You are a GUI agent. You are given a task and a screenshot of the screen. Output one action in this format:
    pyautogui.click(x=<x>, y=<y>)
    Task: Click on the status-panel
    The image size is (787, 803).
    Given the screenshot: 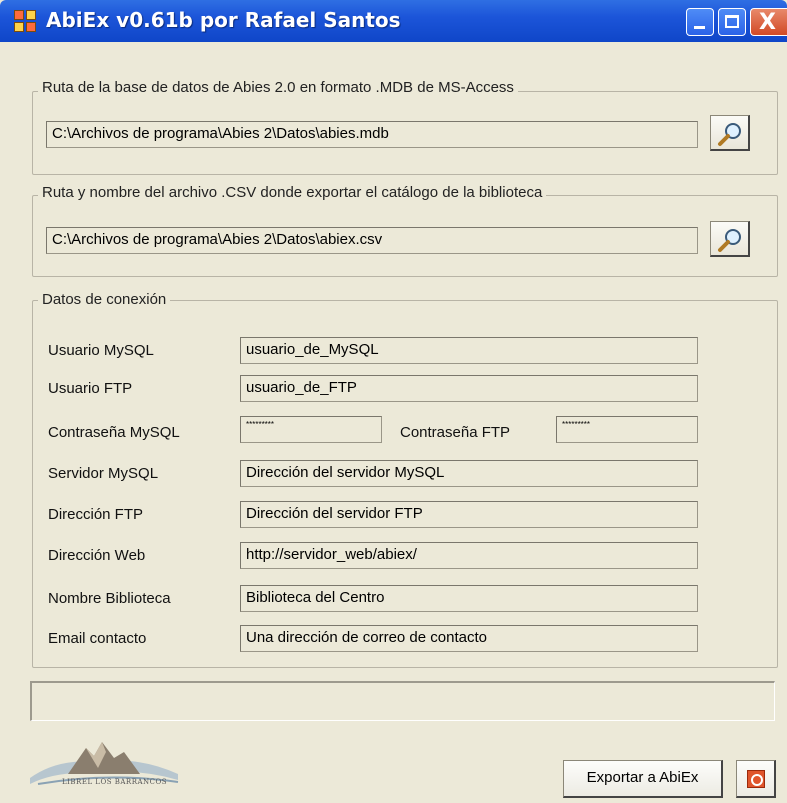 What is the action you would take?
    pyautogui.click(x=402, y=701)
    